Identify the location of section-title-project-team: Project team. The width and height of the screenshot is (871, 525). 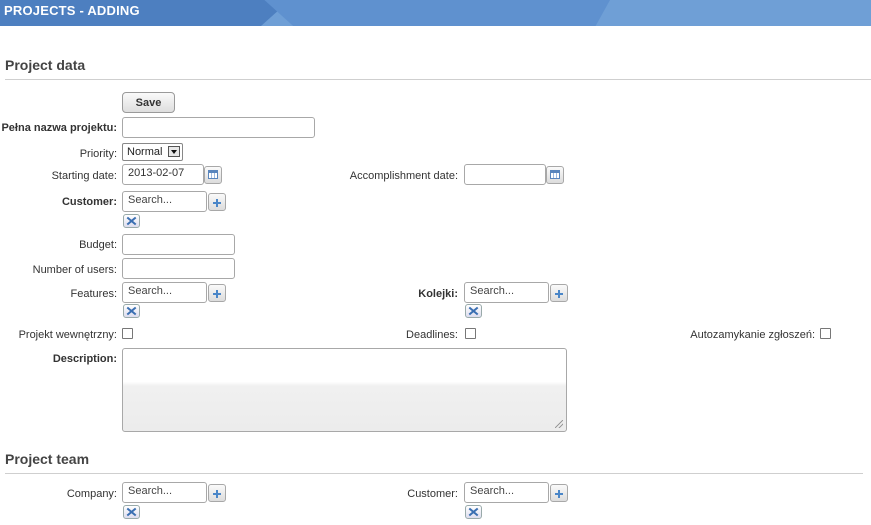
(47, 459).